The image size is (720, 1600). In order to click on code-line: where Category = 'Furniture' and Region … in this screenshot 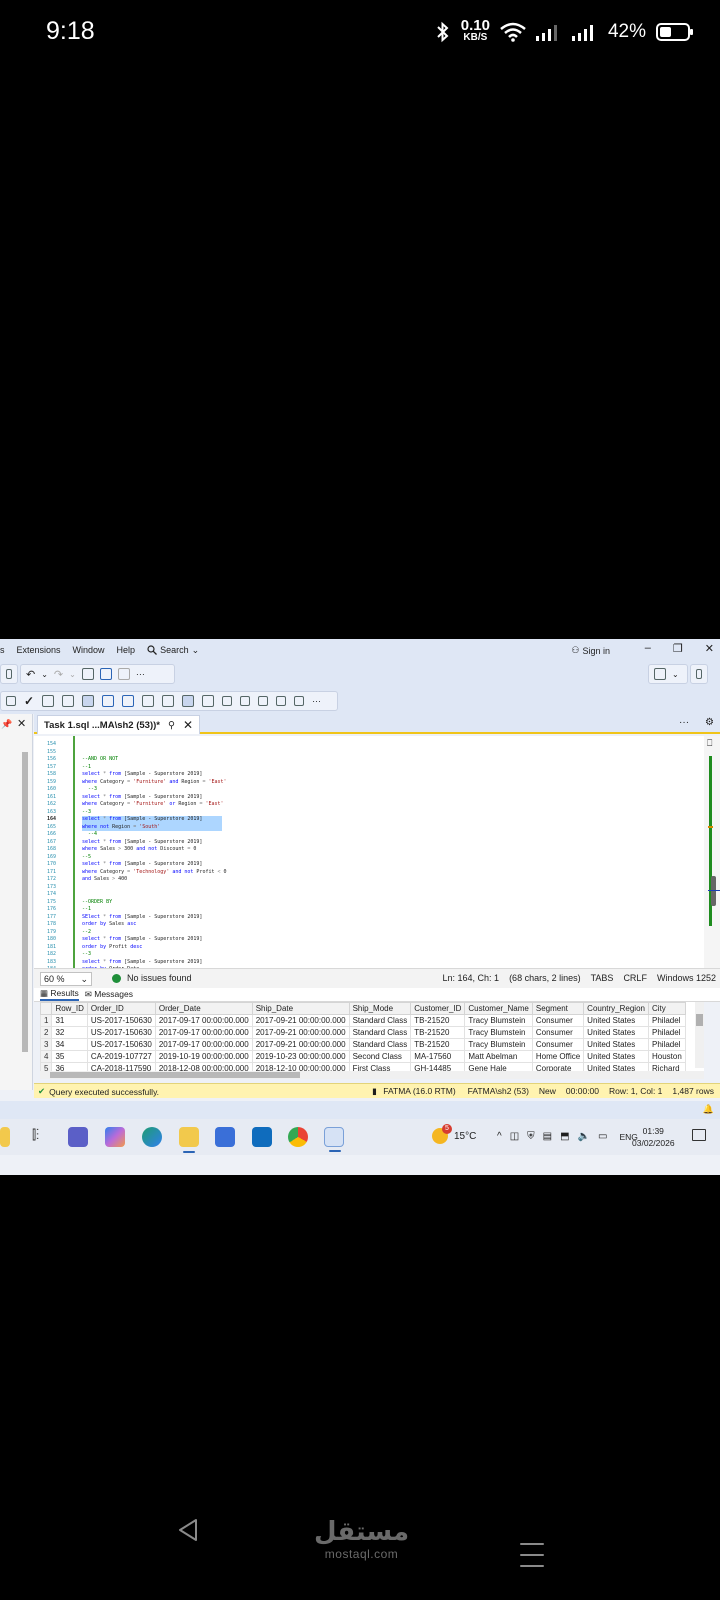, I will do `click(154, 783)`.